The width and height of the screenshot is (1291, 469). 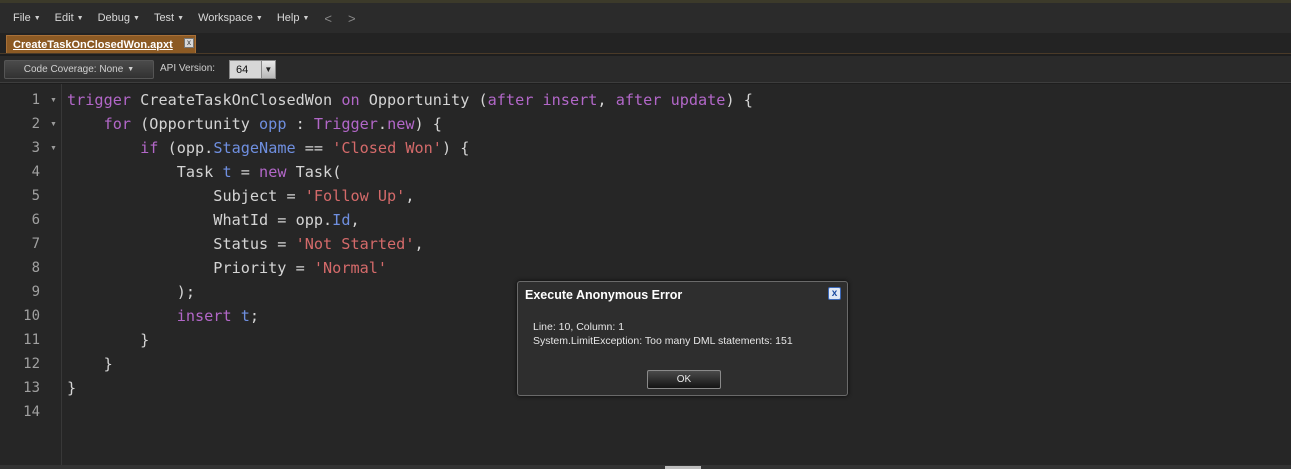 What do you see at coordinates (288, 18) in the screenshot?
I see `menu-help-label: Help` at bounding box center [288, 18].